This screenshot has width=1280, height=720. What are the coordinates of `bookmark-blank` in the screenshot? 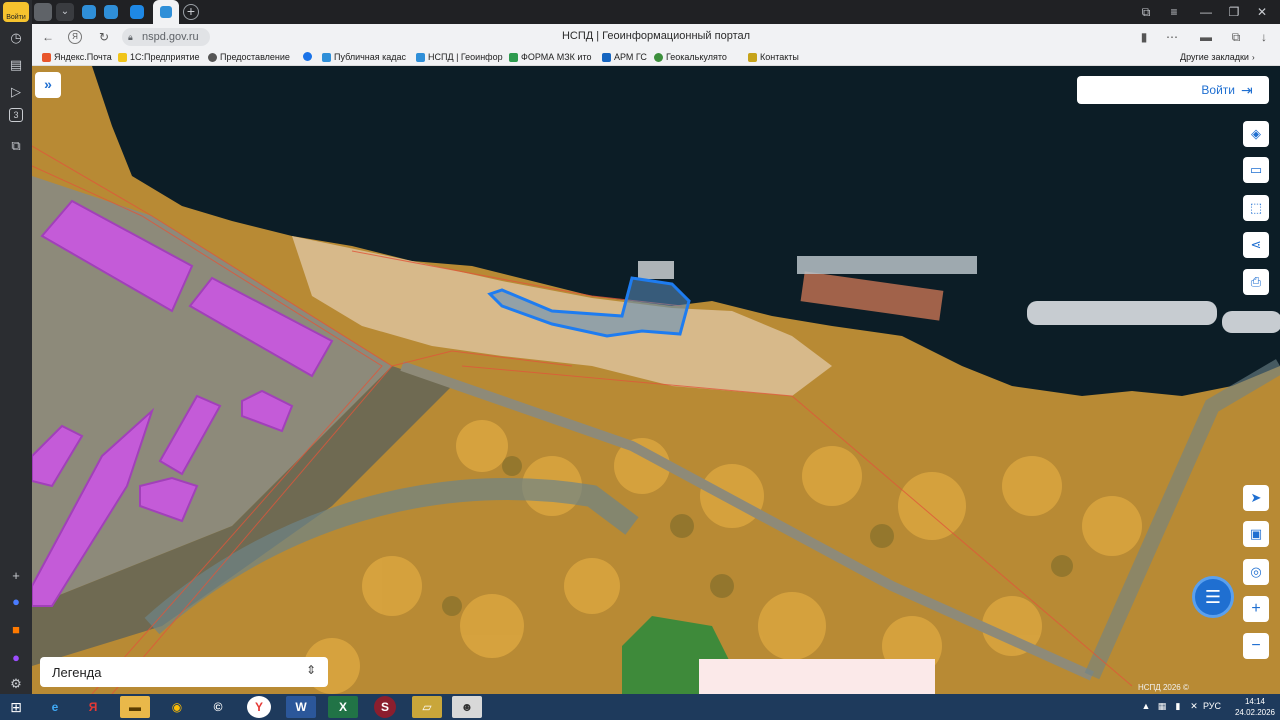 It's located at (307, 56).